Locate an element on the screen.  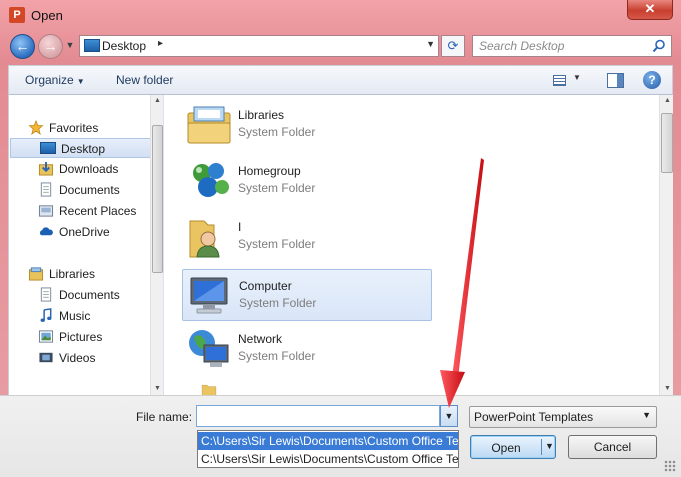
address-location: Desktop is located at coordinates (124, 46).